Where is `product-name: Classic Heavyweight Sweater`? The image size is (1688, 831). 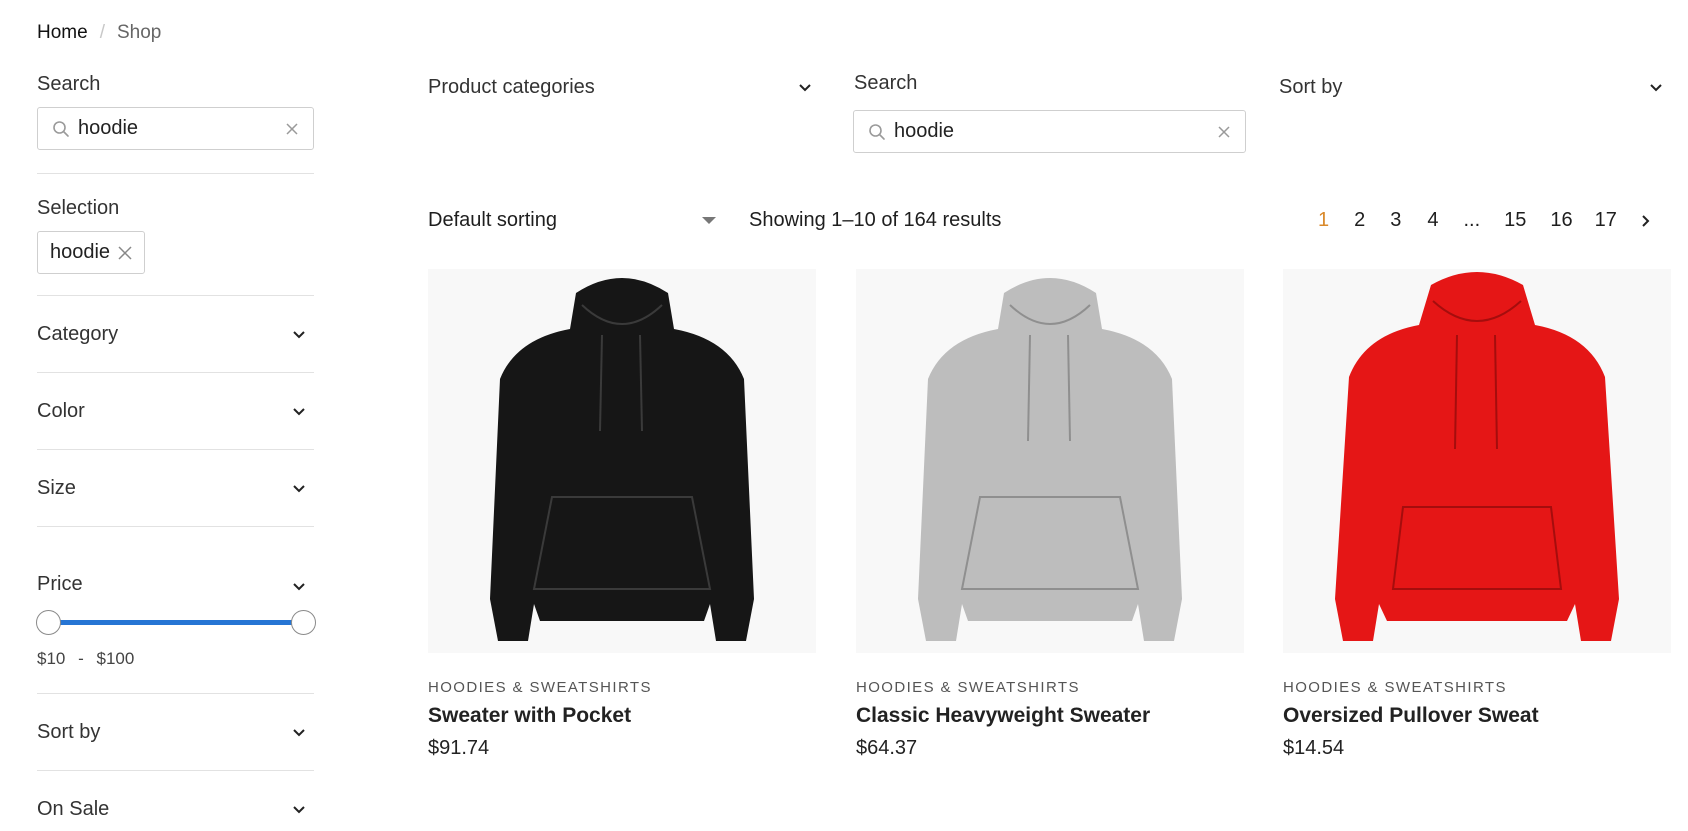
product-name: Classic Heavyweight Sweater is located at coordinates (1050, 716).